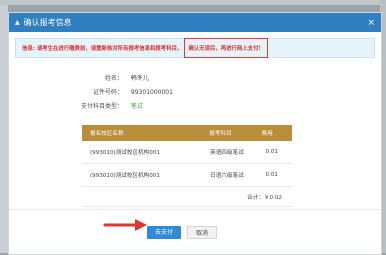  I want to click on close-icon: ×, so click(371, 23).